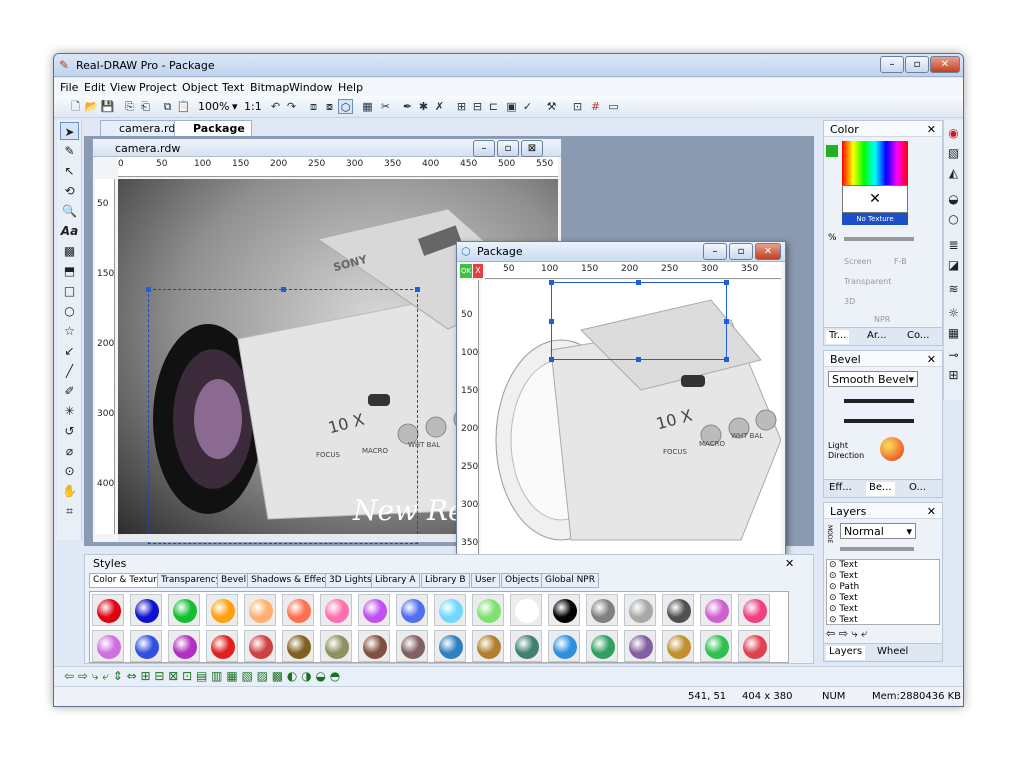 This screenshot has width=1024, height=768. Describe the element at coordinates (846, 653) in the screenshot. I see `tab-layers: Layers` at that location.